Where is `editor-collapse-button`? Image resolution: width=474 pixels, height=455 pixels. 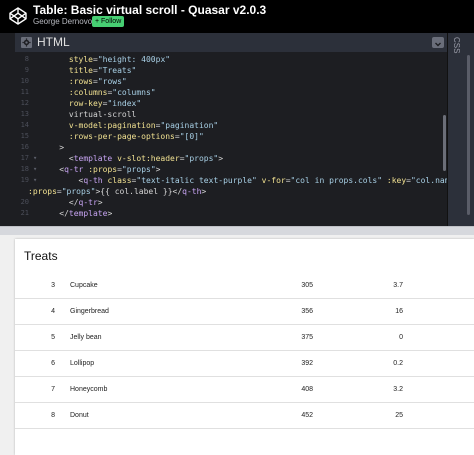 editor-collapse-button is located at coordinates (438, 42).